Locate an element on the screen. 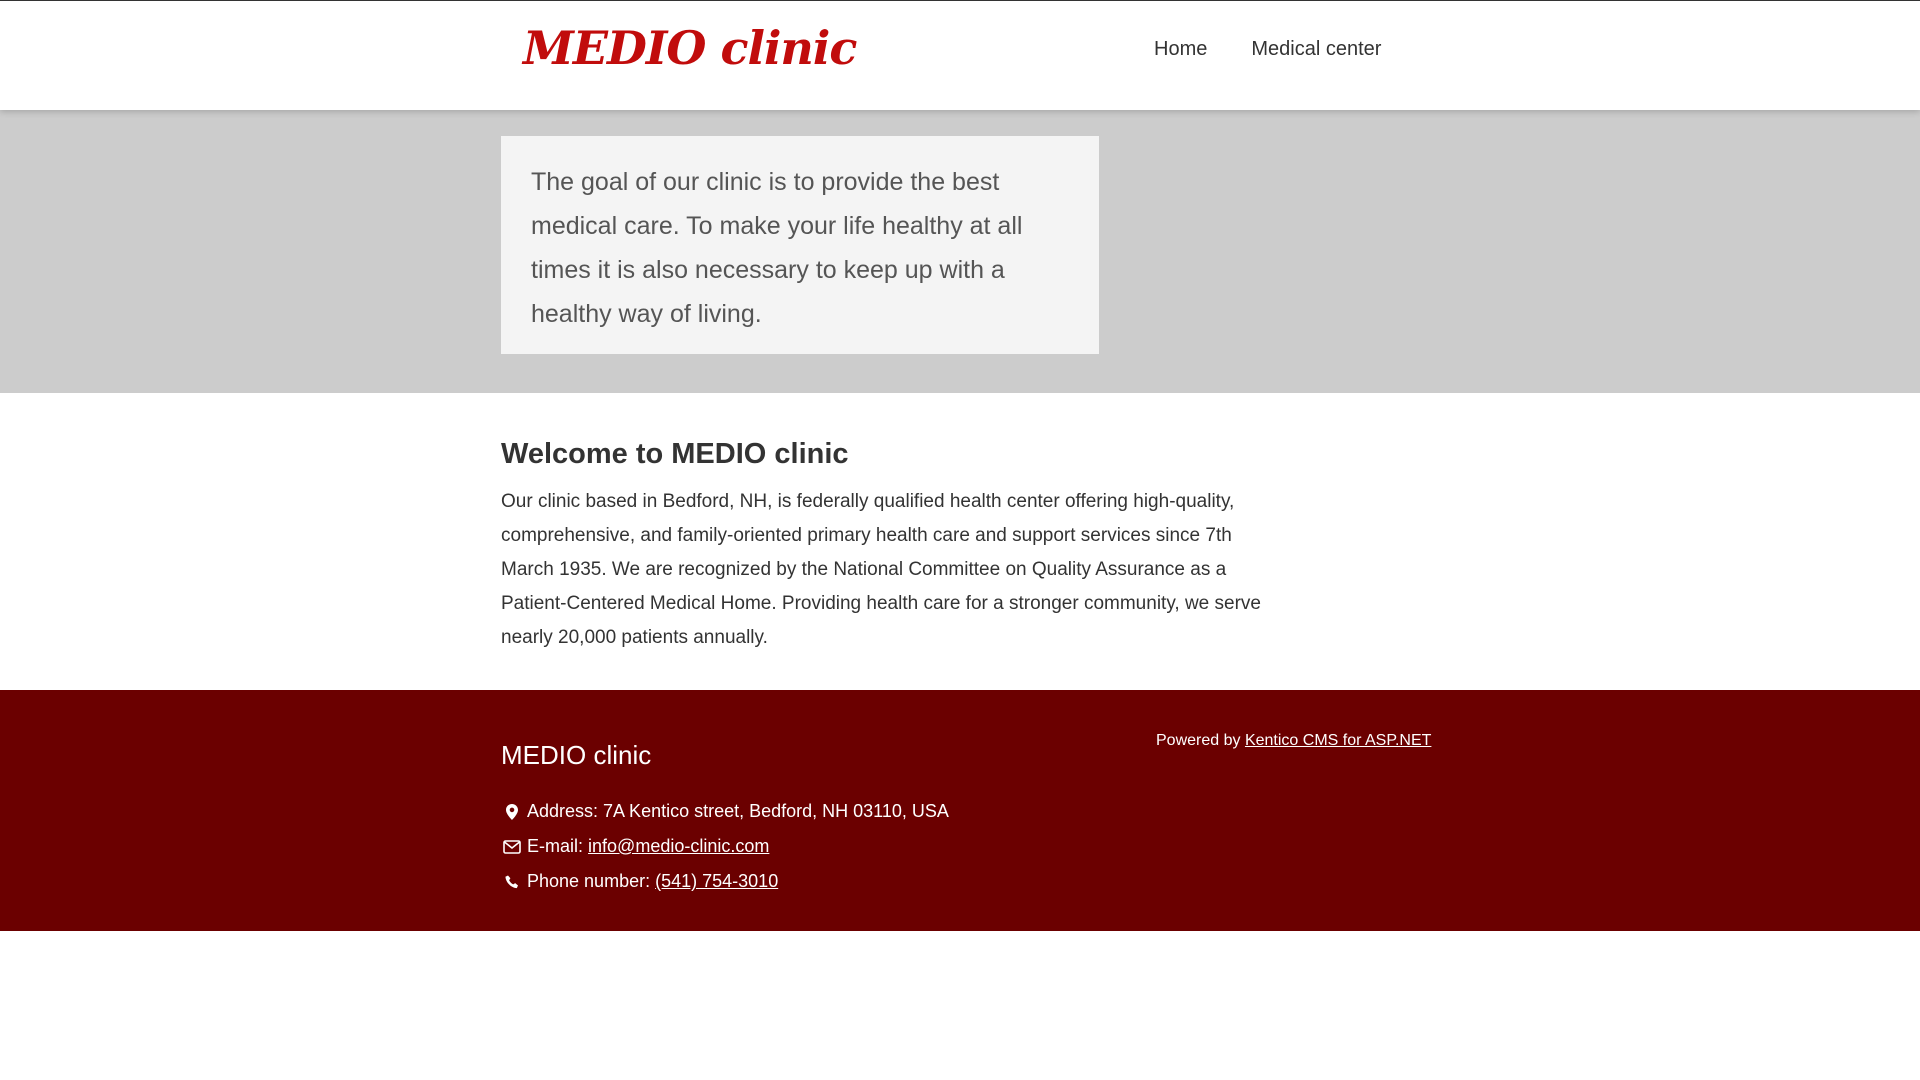  nav-item-medical-center: Medical center is located at coordinates (1316, 49).